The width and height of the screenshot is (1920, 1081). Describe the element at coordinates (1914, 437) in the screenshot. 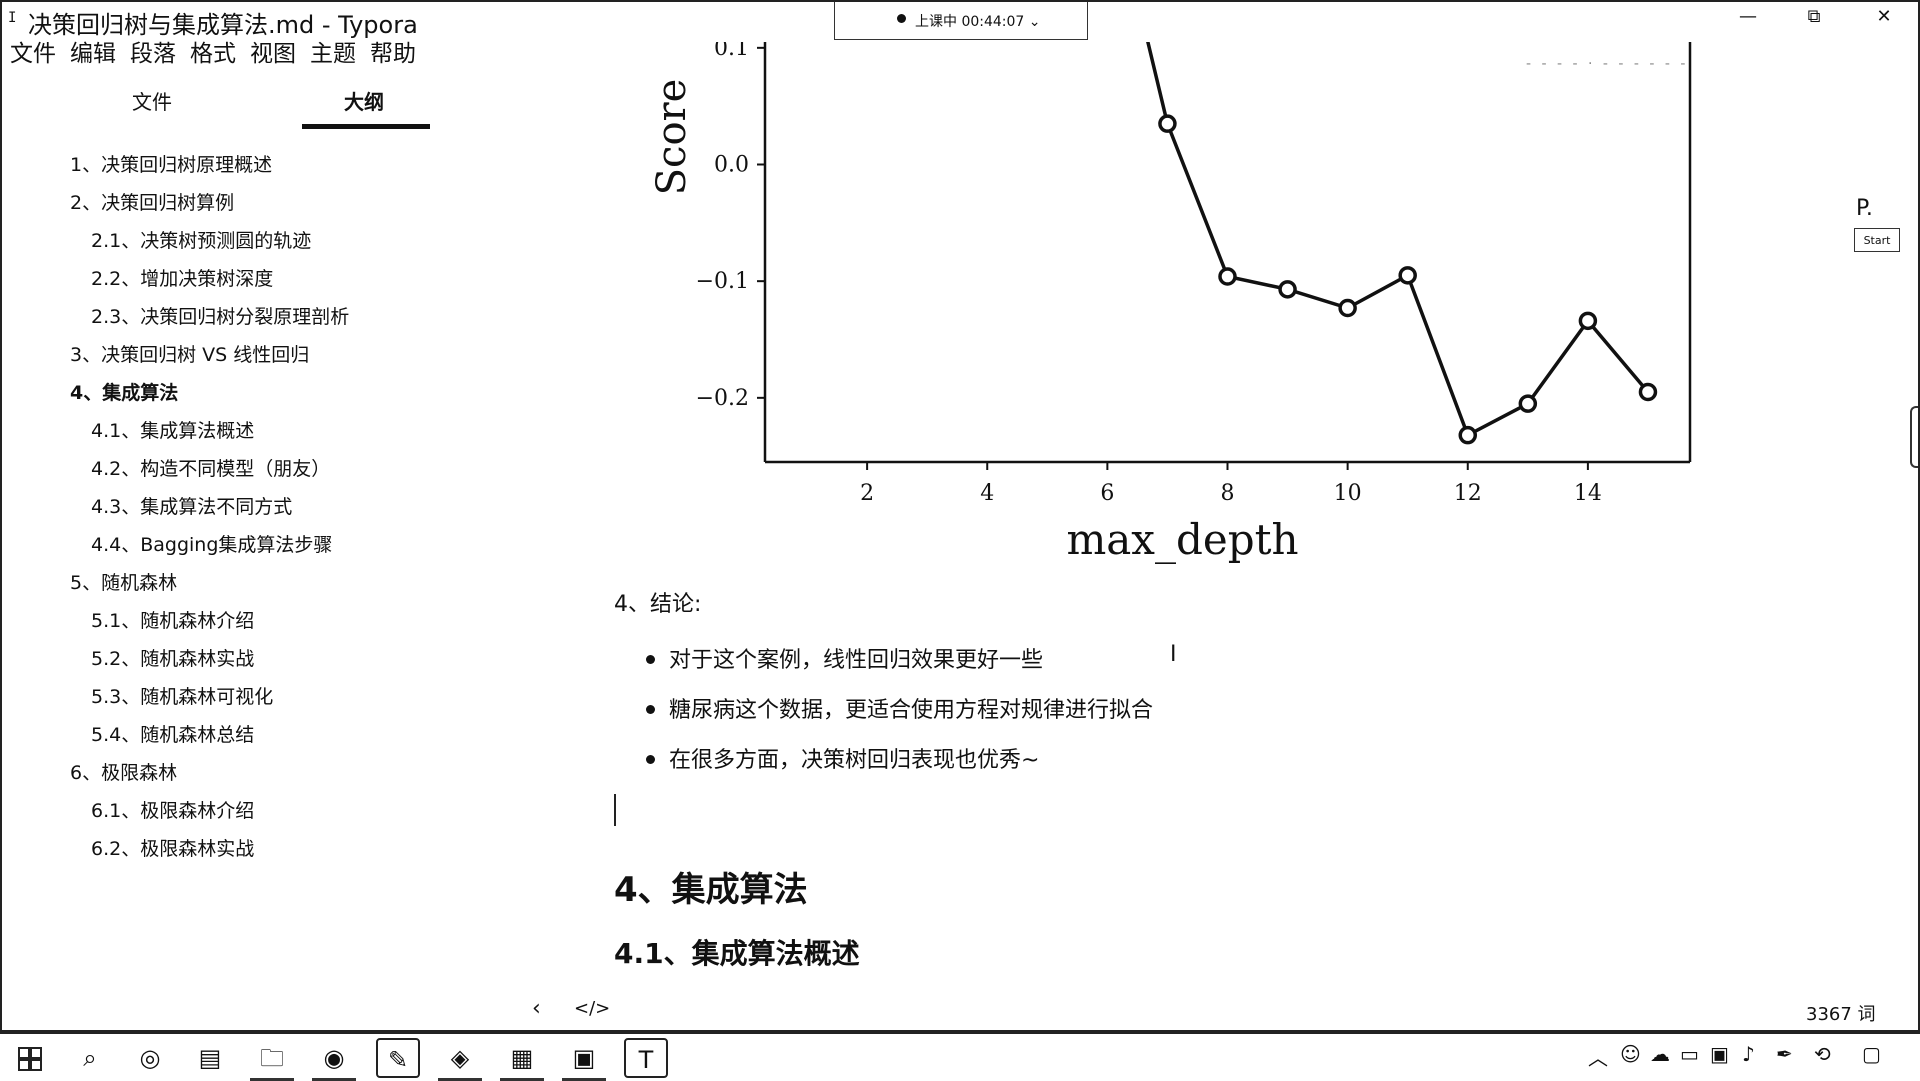

I see `side-panel-handle` at that location.